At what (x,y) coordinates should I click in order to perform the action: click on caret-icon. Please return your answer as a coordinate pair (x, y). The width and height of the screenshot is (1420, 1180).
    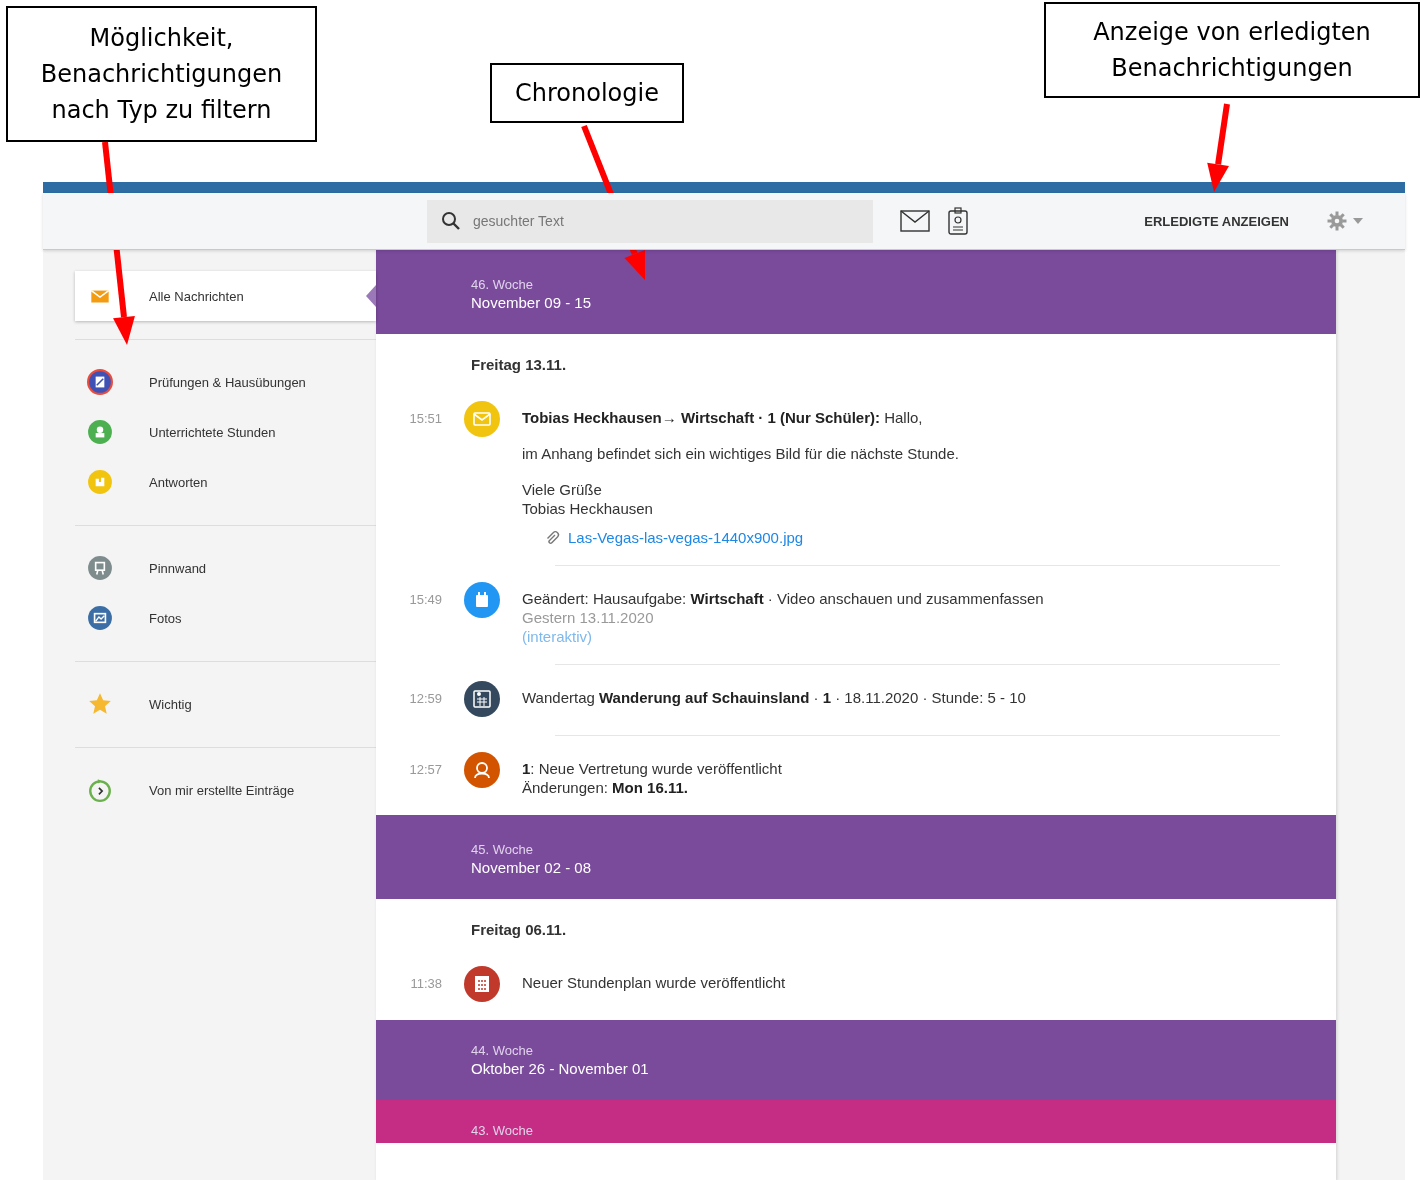
    Looking at the image, I should click on (1358, 221).